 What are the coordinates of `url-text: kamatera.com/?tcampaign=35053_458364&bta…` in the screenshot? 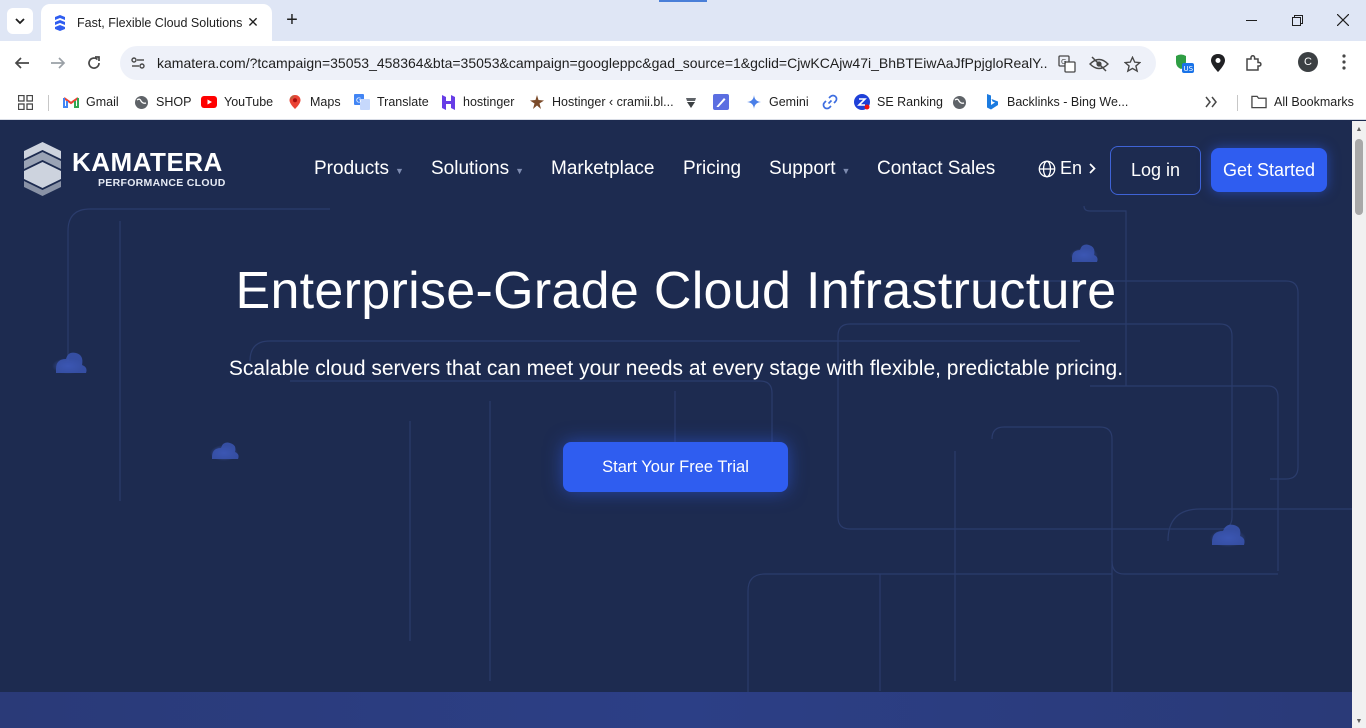 It's located at (602, 63).